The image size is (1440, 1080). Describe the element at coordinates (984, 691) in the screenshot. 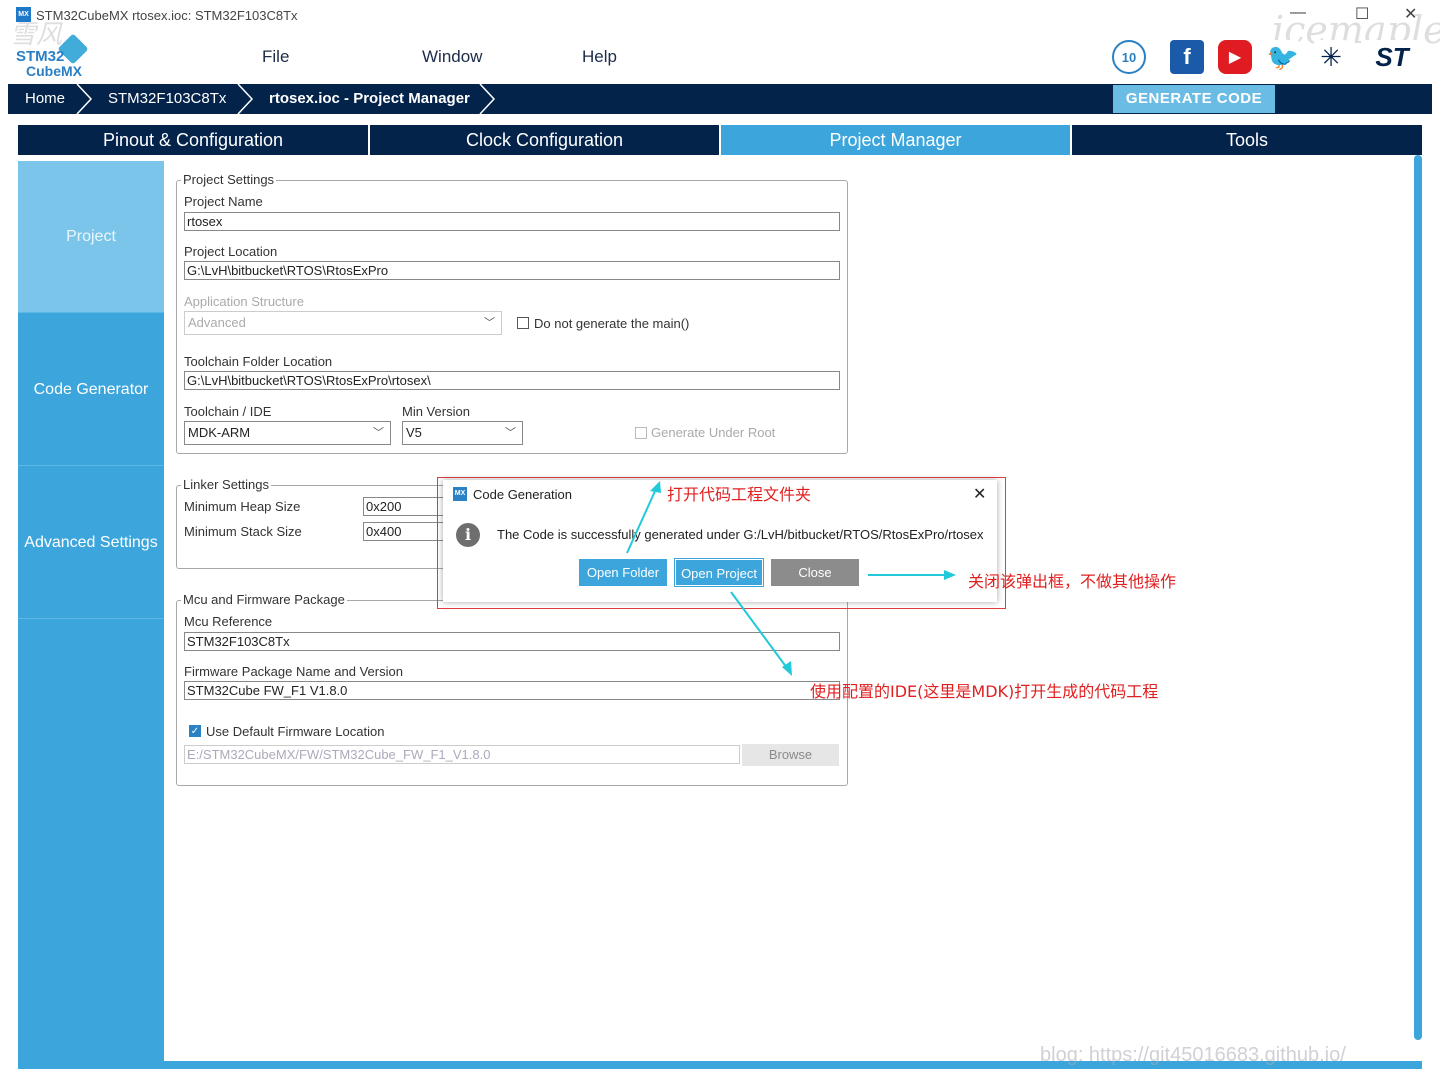

I see `open-project-annotation: 使用配置的IDE(这里是MDK)打开生成的代码工程` at that location.